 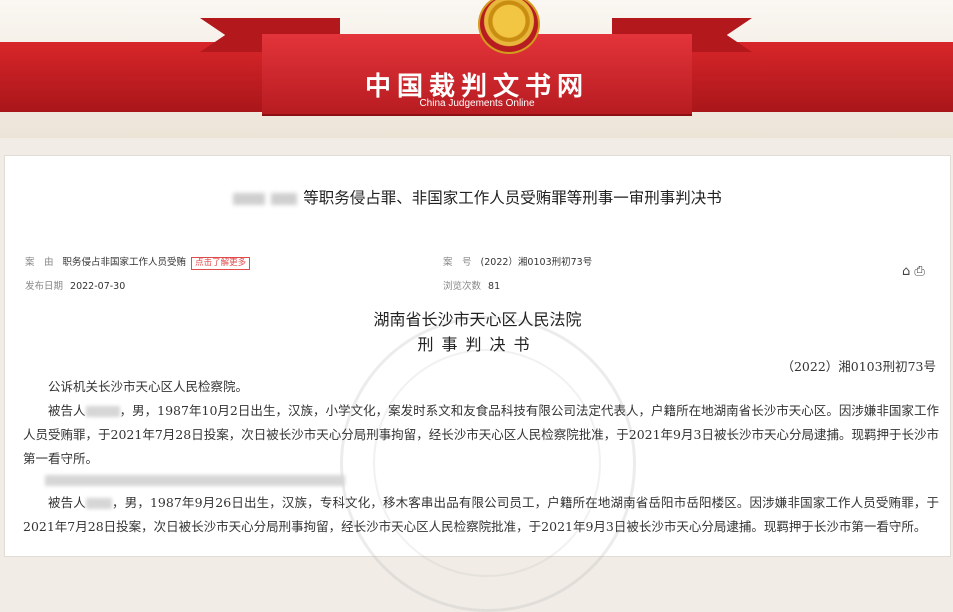 What do you see at coordinates (98, 286) in the screenshot?
I see `meta-pub-date-value: 2022-07-30` at bounding box center [98, 286].